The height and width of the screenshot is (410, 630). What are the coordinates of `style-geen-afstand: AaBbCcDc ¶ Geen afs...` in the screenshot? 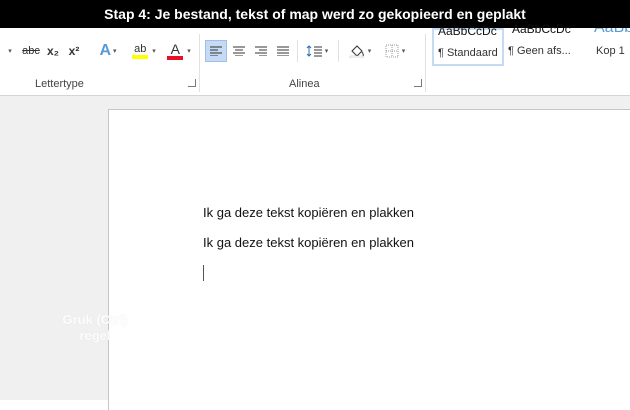 It's located at (546, 44).